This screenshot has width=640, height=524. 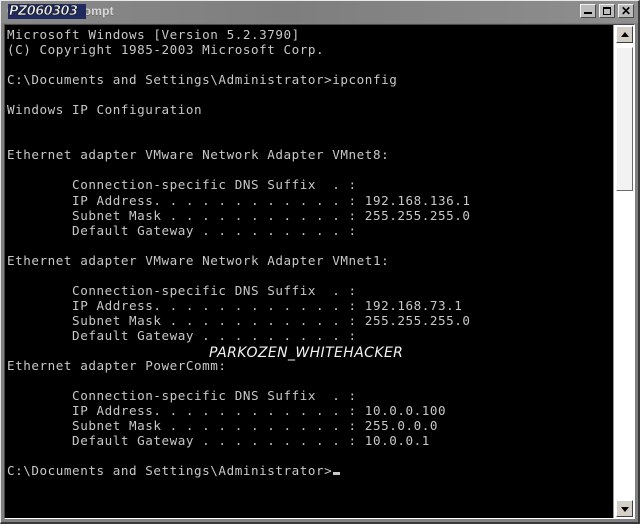 I want to click on body-watermark: PARKOZEN_WHITEHACKER, so click(x=306, y=353).